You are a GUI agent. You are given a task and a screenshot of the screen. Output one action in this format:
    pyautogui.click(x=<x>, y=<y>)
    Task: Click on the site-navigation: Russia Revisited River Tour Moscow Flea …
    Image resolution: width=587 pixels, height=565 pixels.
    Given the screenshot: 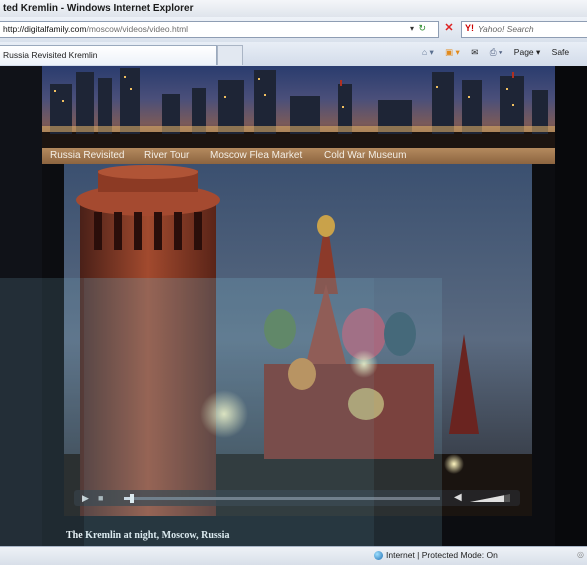 What is the action you would take?
    pyautogui.click(x=298, y=156)
    